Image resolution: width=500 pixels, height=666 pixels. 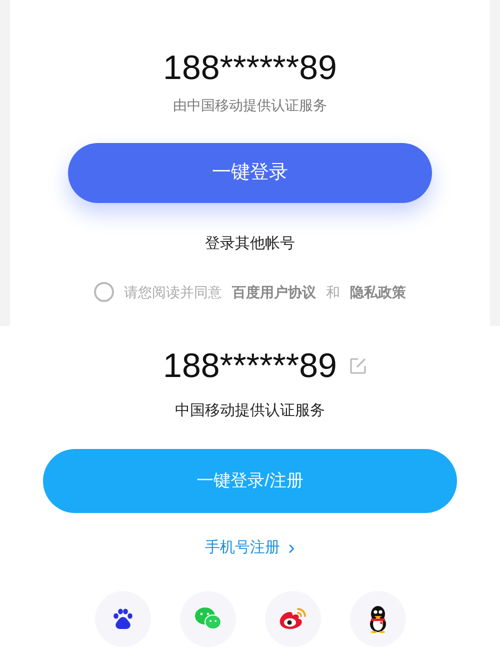 I want to click on paw-icon, so click(x=122, y=619).